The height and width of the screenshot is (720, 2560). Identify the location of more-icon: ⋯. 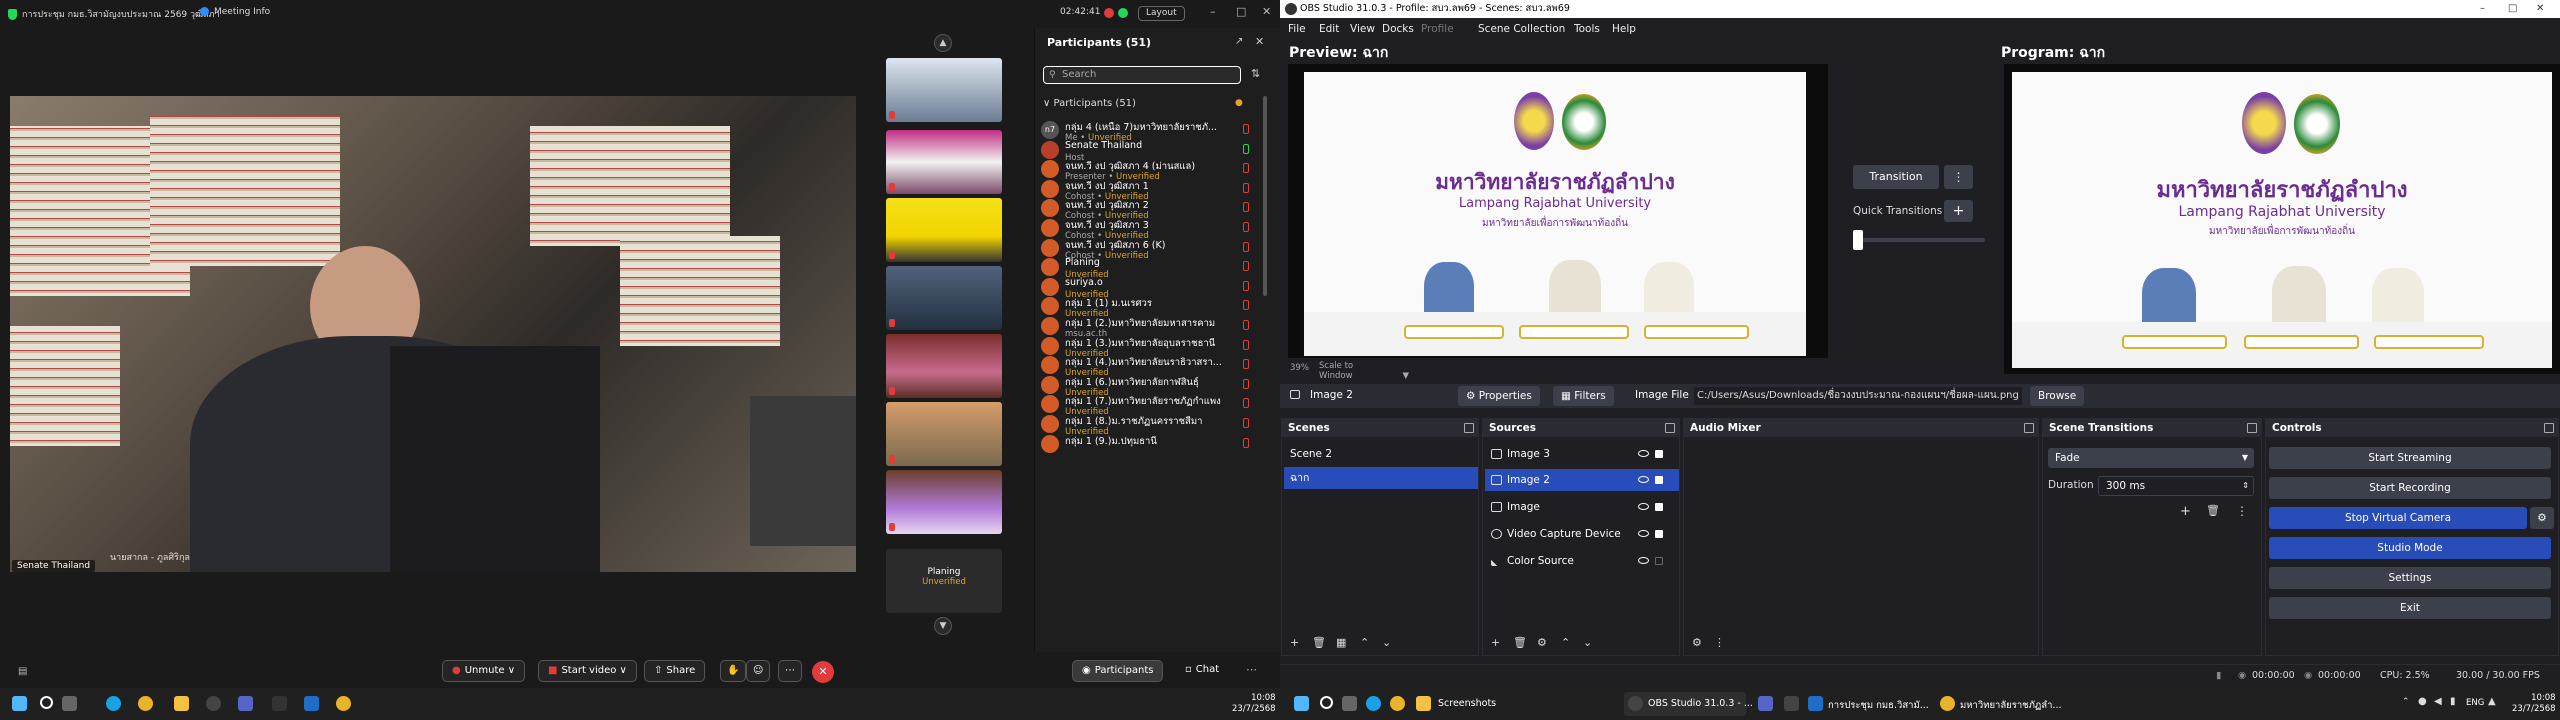
(1251, 669).